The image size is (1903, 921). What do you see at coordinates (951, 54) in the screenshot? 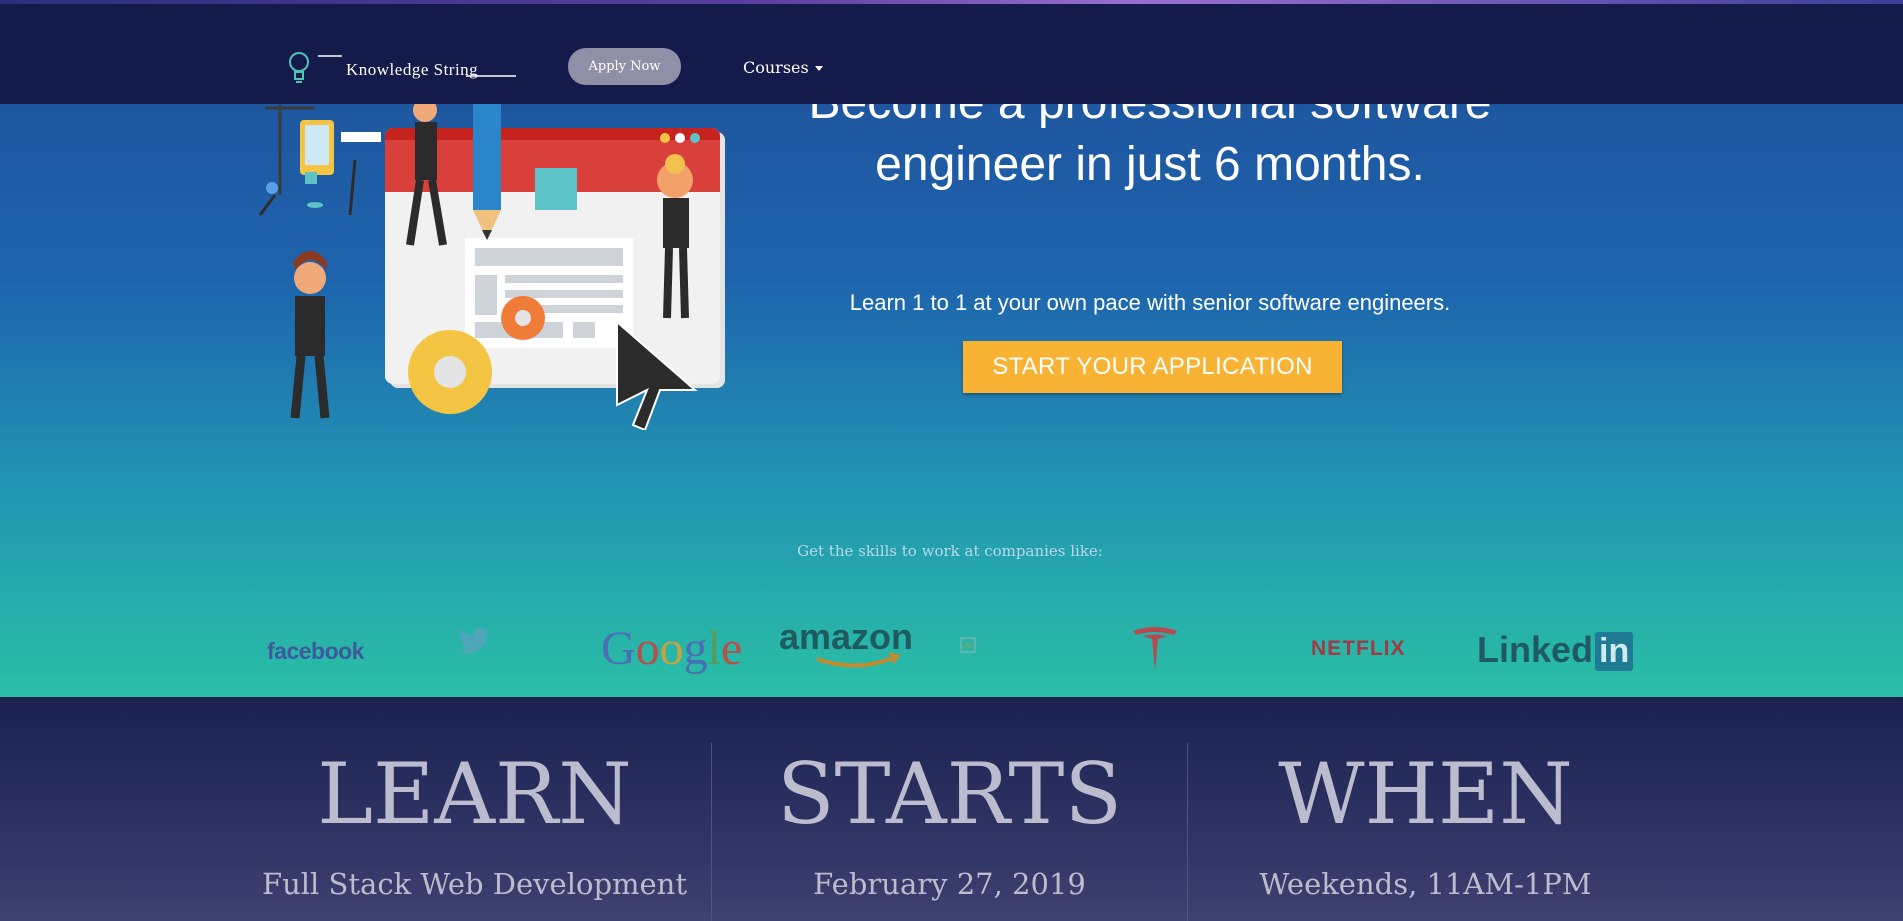
I see `navbar: Knowledge String Apply Now Courses` at bounding box center [951, 54].